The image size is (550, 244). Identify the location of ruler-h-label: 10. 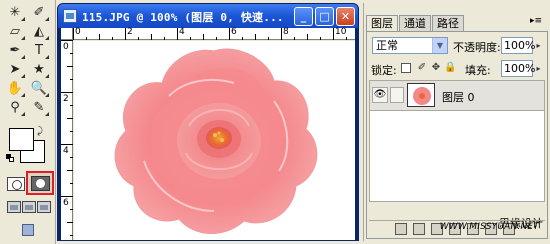
(341, 32).